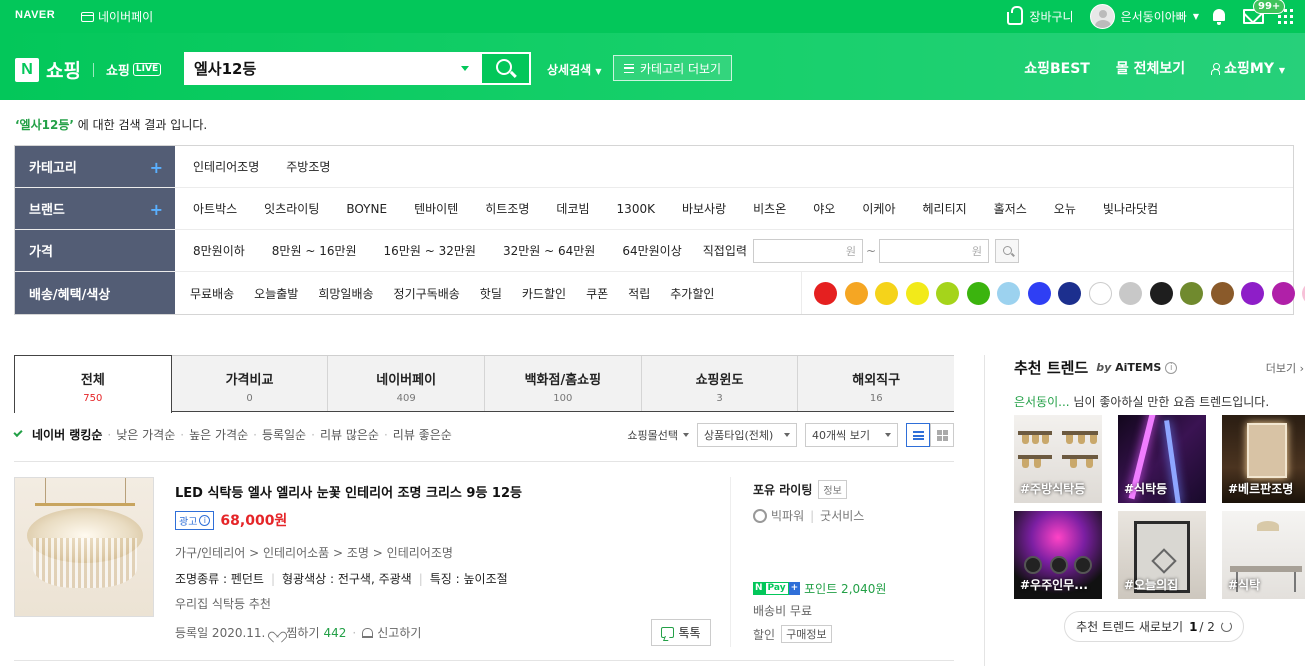 The image size is (1305, 666). I want to click on mall-all-link: 몰 전체보기, so click(1150, 68).